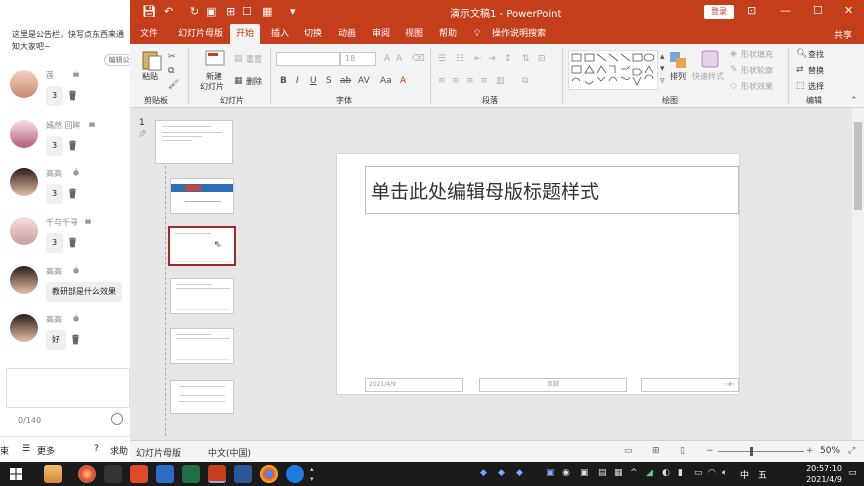  Describe the element at coordinates (762, 474) in the screenshot. I see `ime-mode-indicator: 五` at that location.